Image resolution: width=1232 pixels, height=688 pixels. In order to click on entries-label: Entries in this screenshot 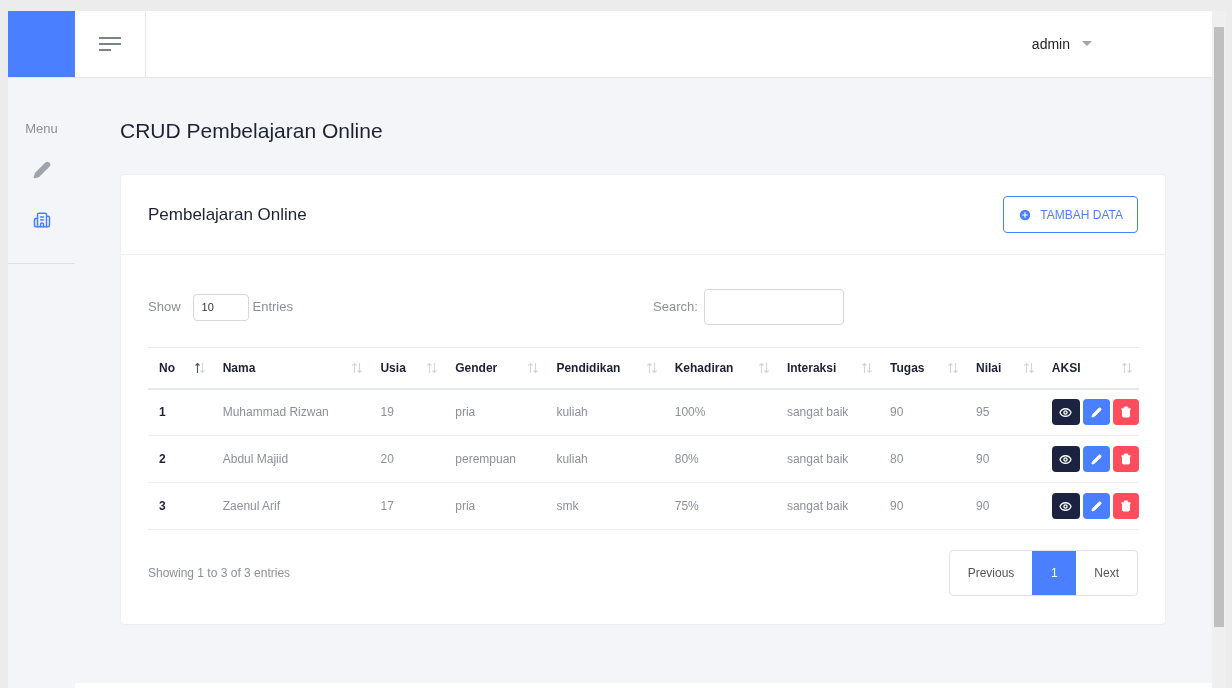, I will do `click(272, 307)`.